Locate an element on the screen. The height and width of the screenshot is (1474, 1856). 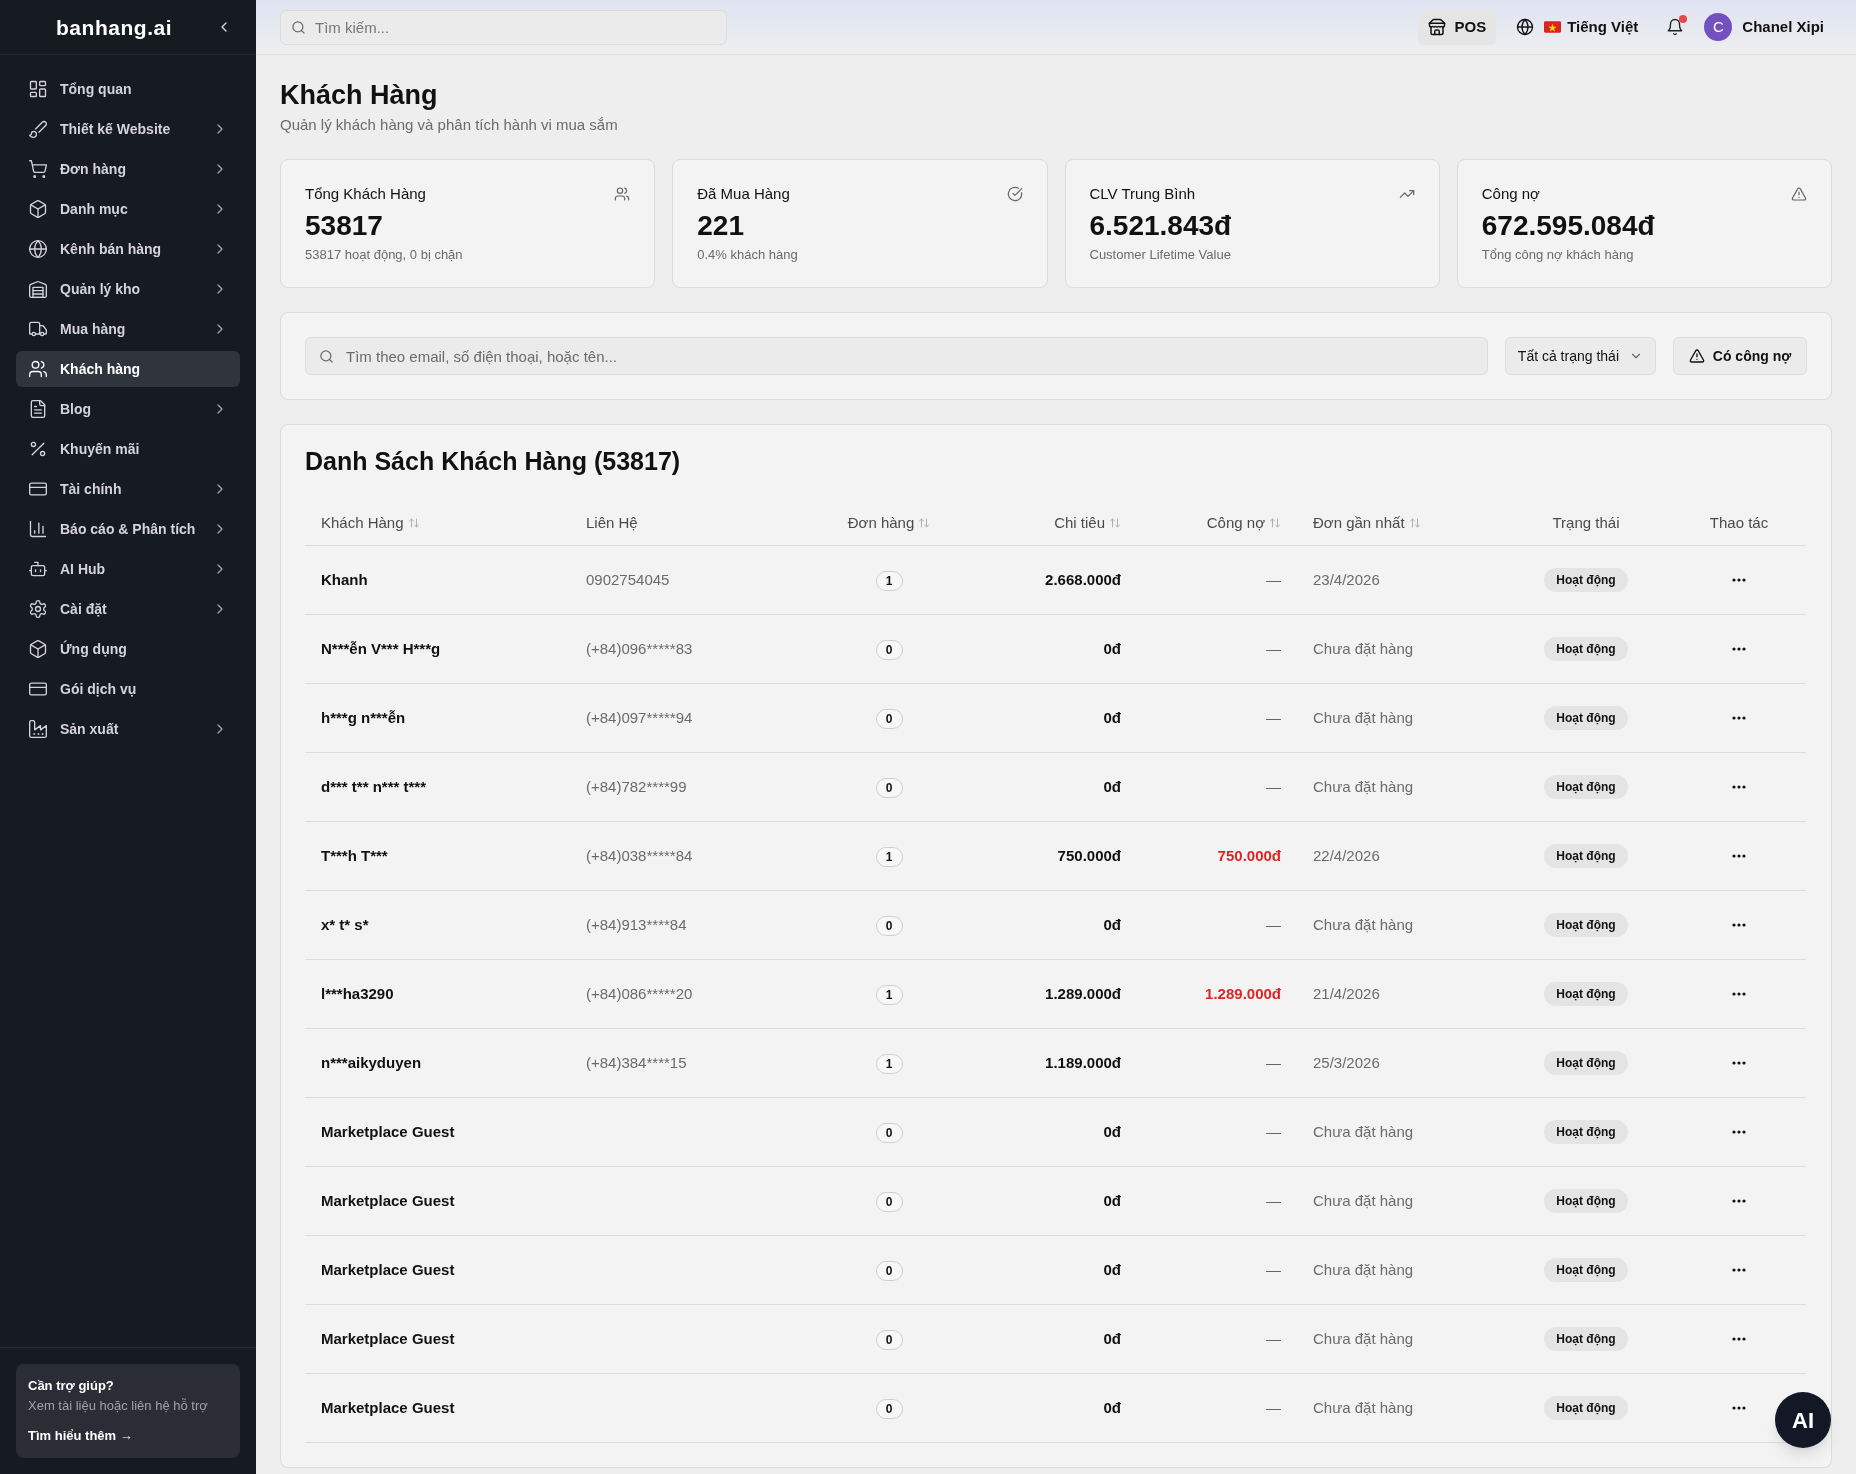
warehouse-icon is located at coordinates (38, 289).